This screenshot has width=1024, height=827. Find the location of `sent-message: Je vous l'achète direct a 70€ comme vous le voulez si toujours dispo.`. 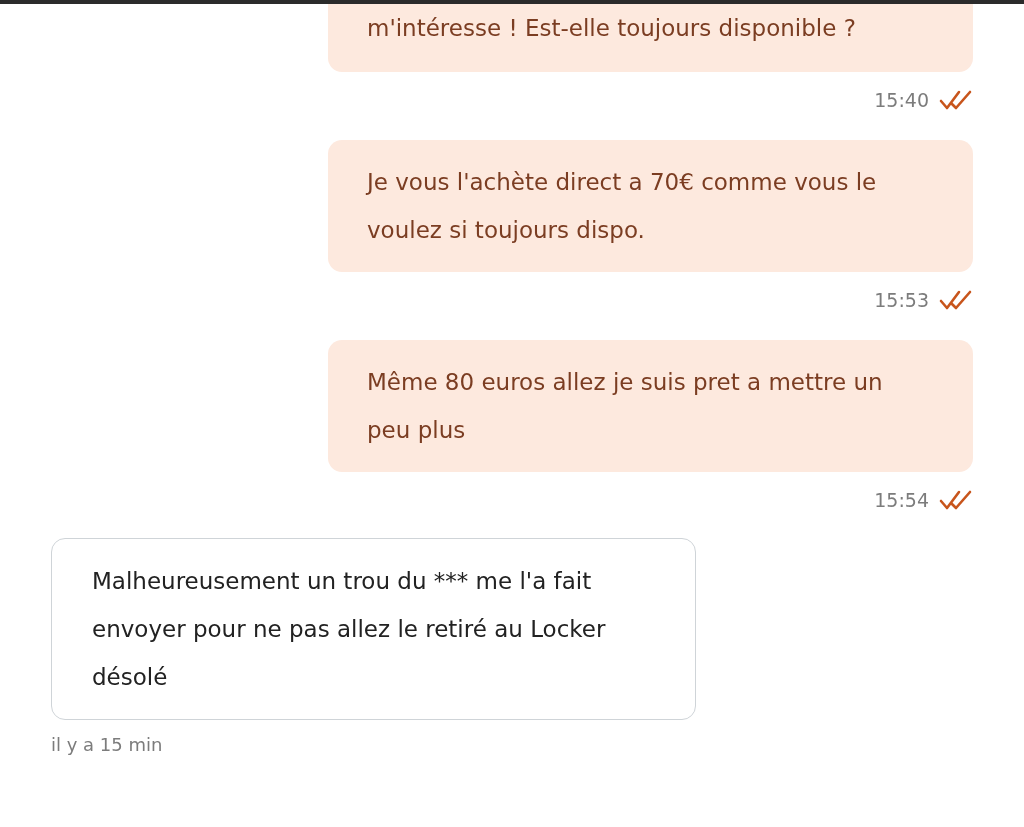

sent-message: Je vous l'achète direct a 70€ comme vous le voulez si toujours dispo. is located at coordinates (650, 206).